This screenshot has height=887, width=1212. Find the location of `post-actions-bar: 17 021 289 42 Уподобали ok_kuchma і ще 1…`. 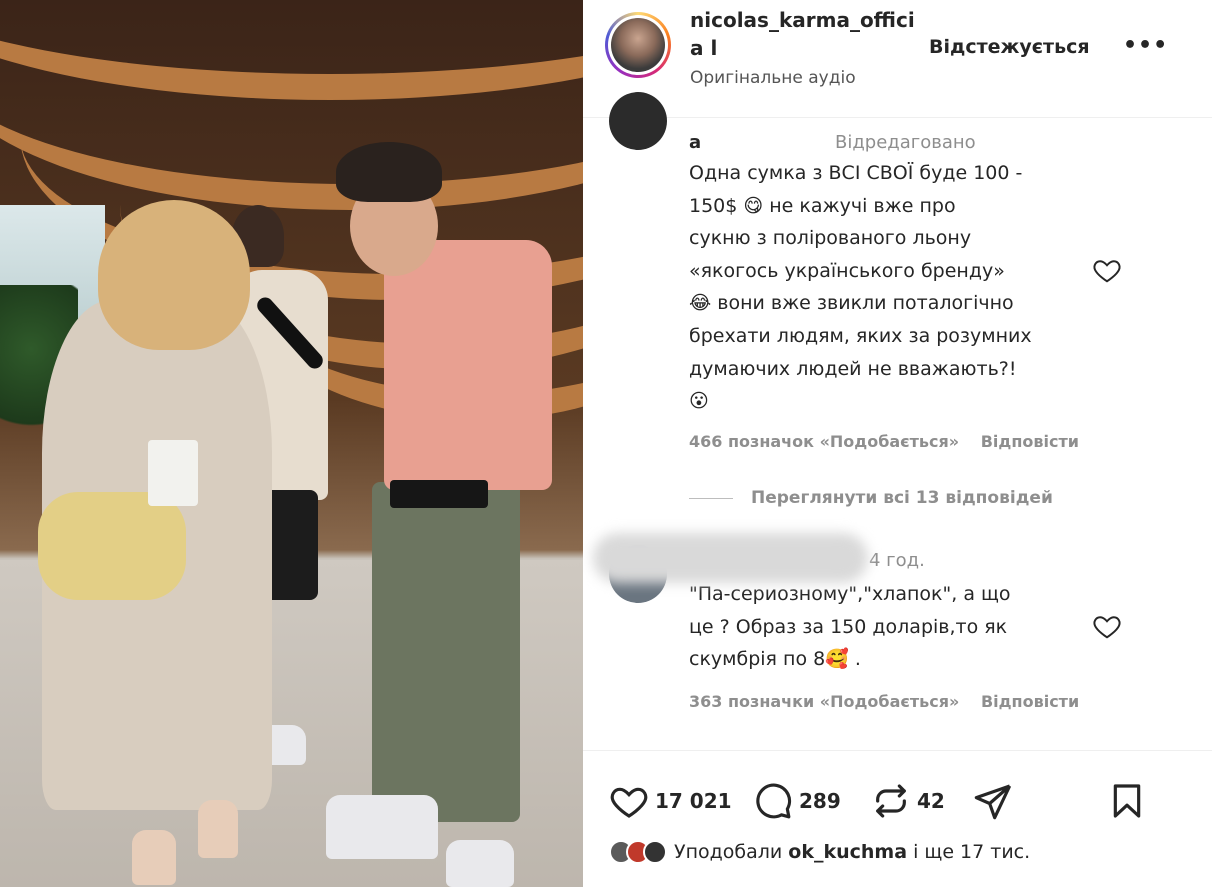

post-actions-bar: 17 021 289 42 Уподобали ok_kuchma і ще 1… is located at coordinates (897, 818).